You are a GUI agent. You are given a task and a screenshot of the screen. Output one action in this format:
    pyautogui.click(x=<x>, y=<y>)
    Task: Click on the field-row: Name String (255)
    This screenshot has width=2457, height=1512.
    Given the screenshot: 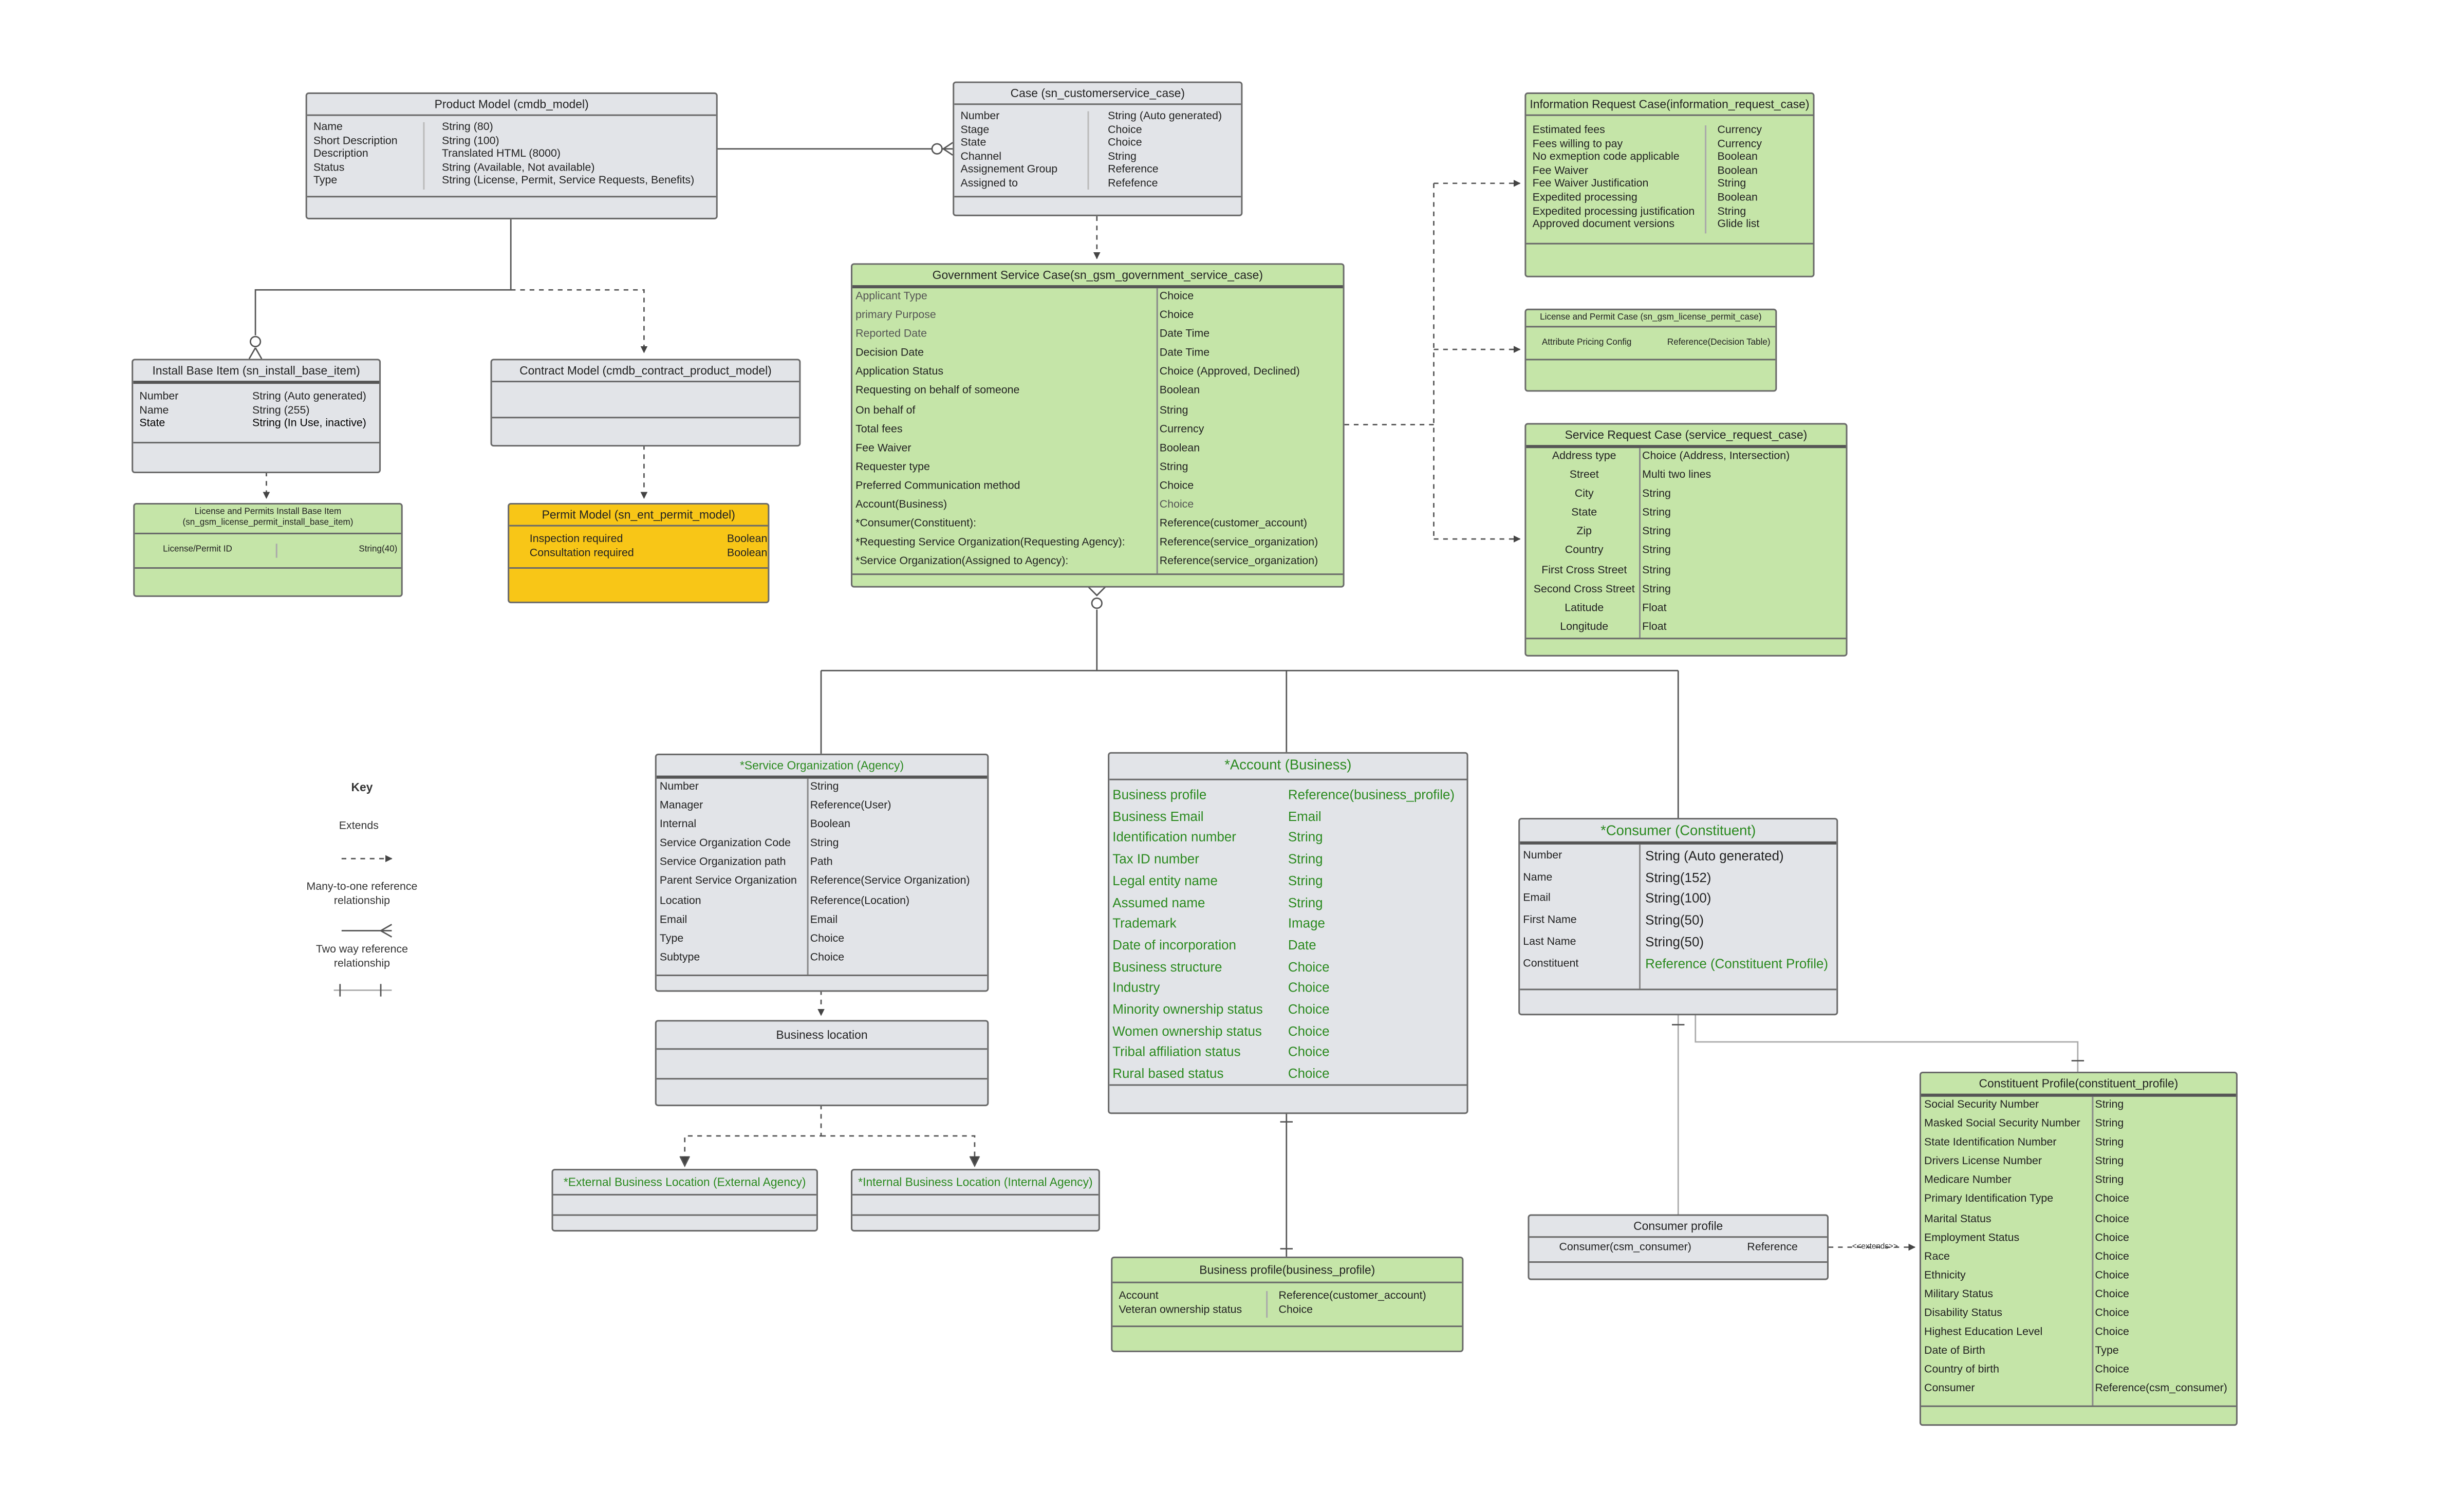 What is the action you would take?
    pyautogui.click(x=224, y=410)
    